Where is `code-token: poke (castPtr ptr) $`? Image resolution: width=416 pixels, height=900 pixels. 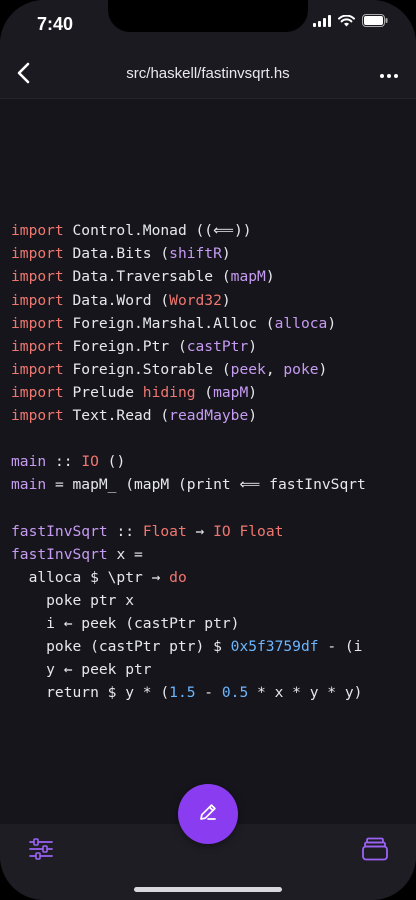
code-token: poke (castPtr ptr) $ is located at coordinates (121, 646).